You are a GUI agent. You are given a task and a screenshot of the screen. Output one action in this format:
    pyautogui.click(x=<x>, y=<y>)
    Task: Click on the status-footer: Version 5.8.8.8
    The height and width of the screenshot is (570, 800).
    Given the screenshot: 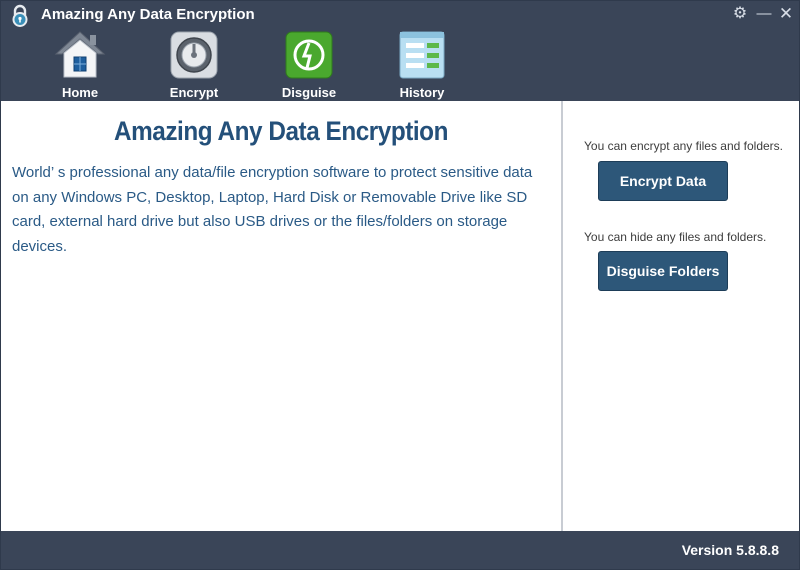 What is the action you would take?
    pyautogui.click(x=400, y=550)
    